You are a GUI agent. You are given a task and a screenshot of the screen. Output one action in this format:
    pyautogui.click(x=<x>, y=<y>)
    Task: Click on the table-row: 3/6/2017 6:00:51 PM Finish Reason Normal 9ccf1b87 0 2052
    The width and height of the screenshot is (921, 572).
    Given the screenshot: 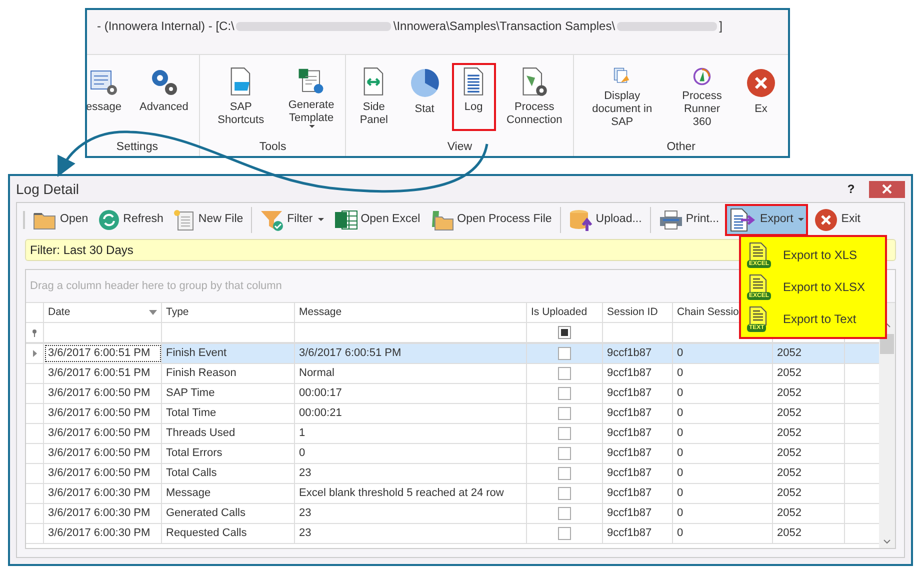 What is the action you would take?
    pyautogui.click(x=452, y=374)
    